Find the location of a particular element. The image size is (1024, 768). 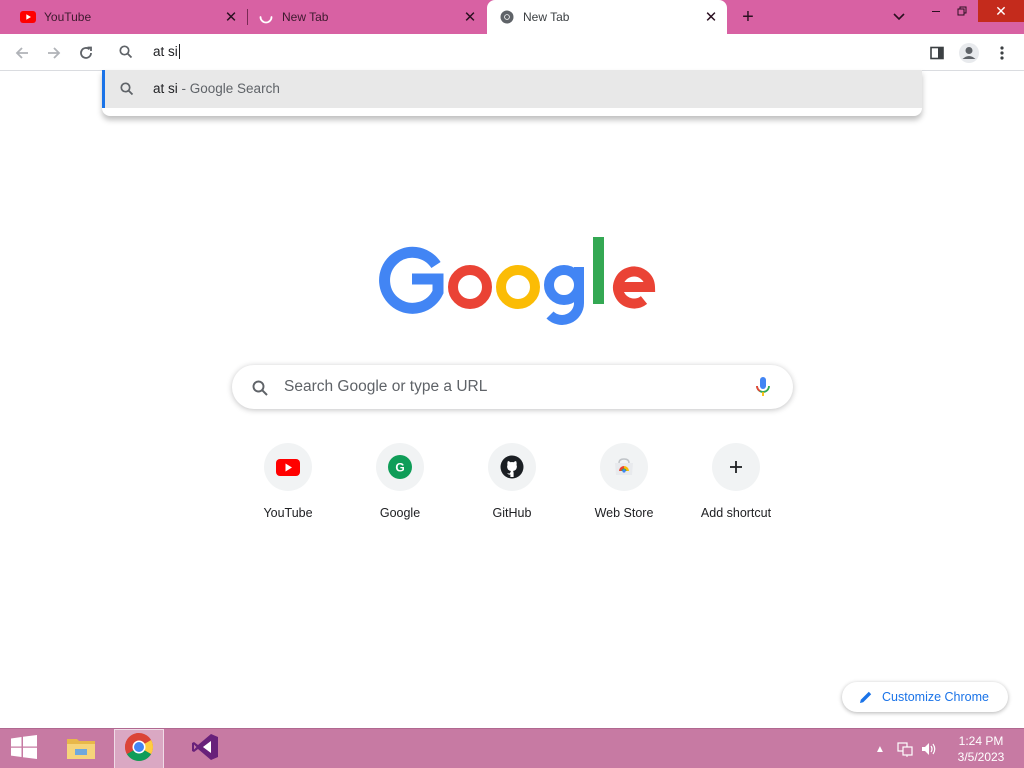

shortcut-label: Web Store is located at coordinates (624, 513).